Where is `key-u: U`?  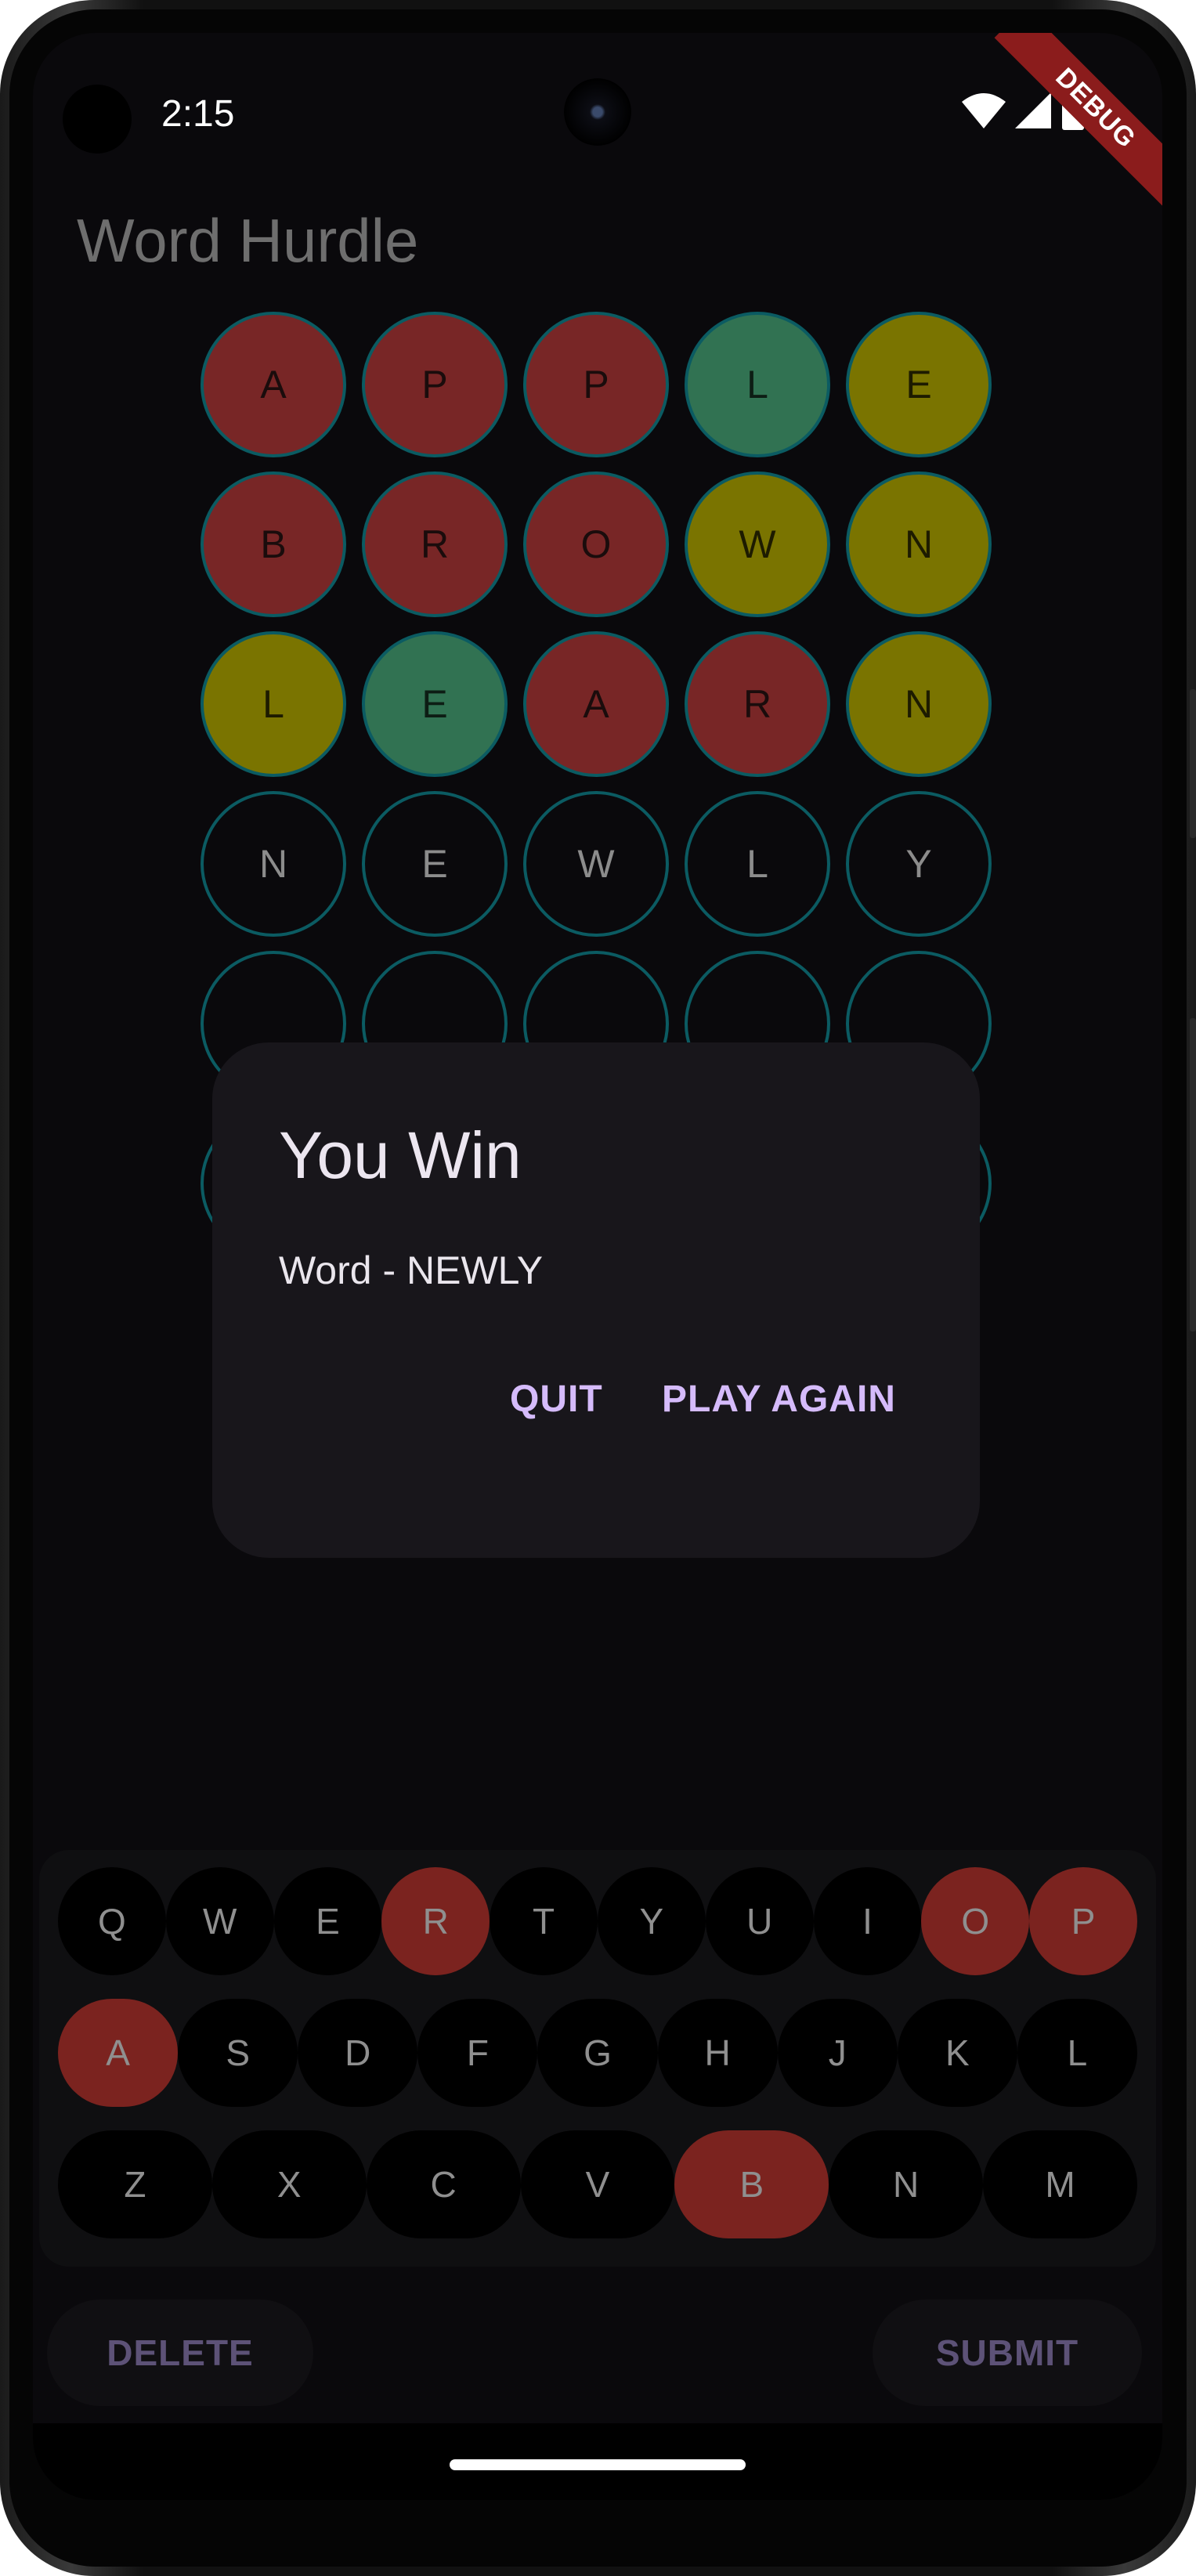
key-u: U is located at coordinates (759, 1921).